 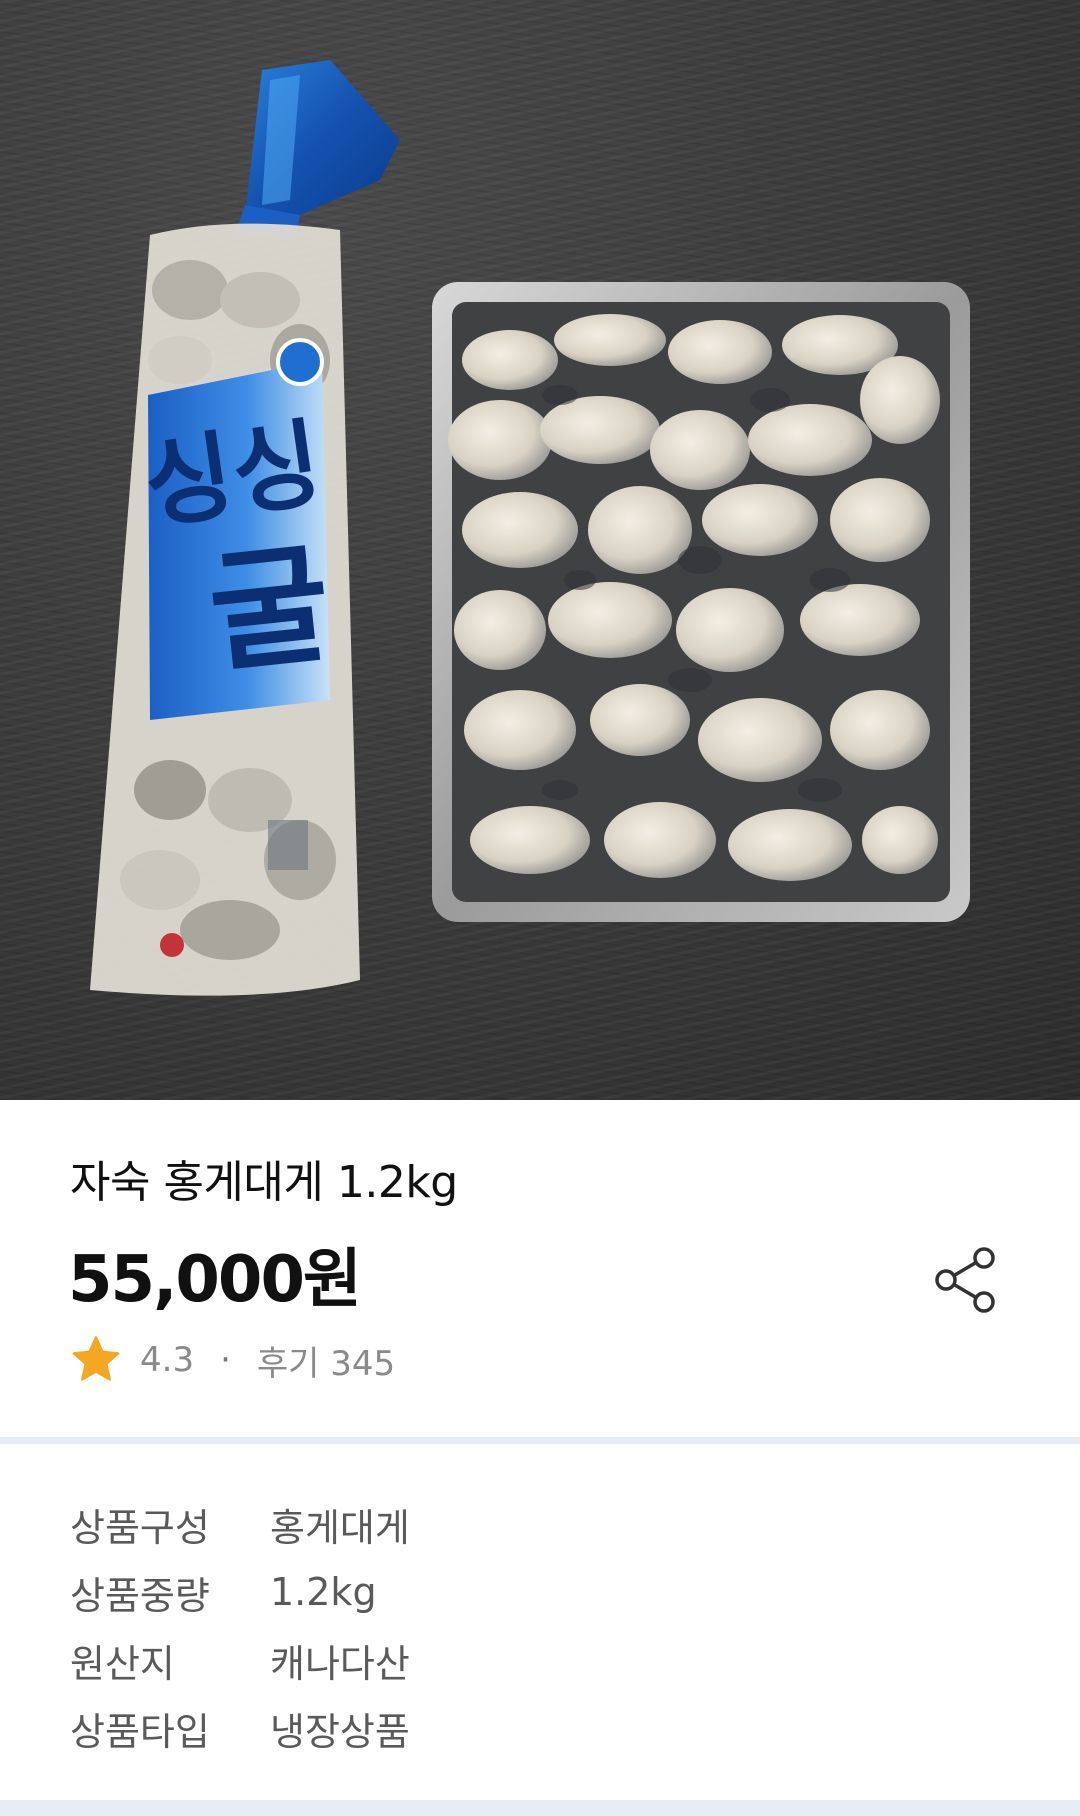 I want to click on spec-row-composition: 상품구성 홍게대게, so click(x=540, y=1524).